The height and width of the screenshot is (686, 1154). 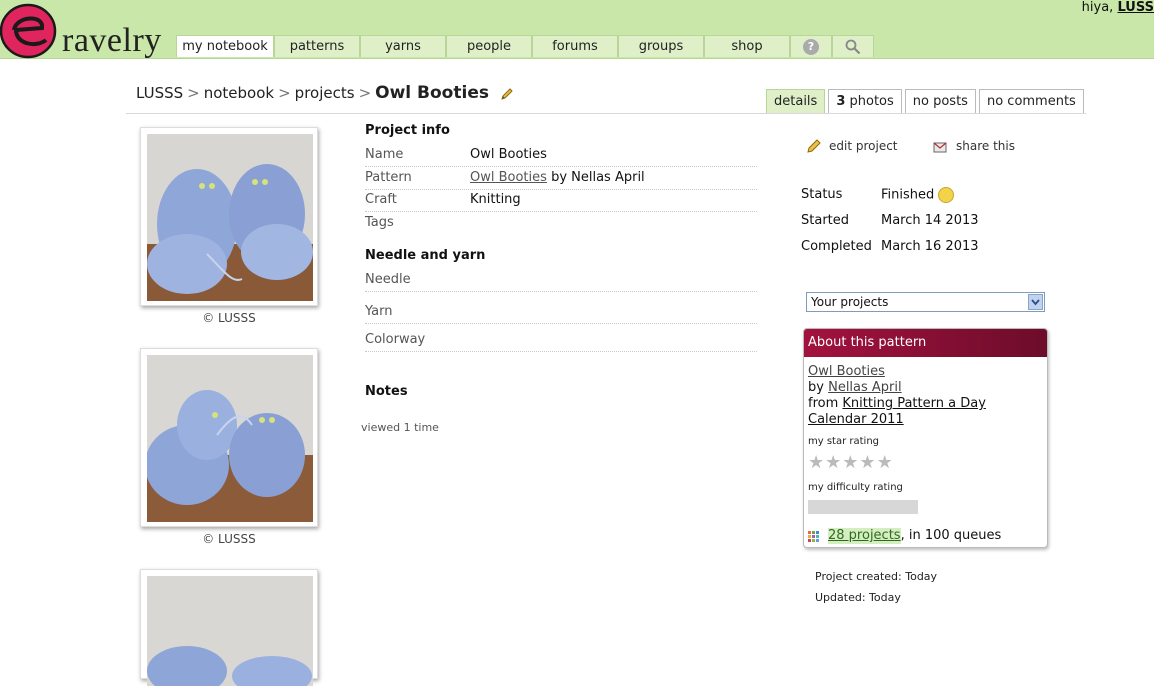 What do you see at coordinates (1135, 7) in the screenshot?
I see `username-link: LUSS` at bounding box center [1135, 7].